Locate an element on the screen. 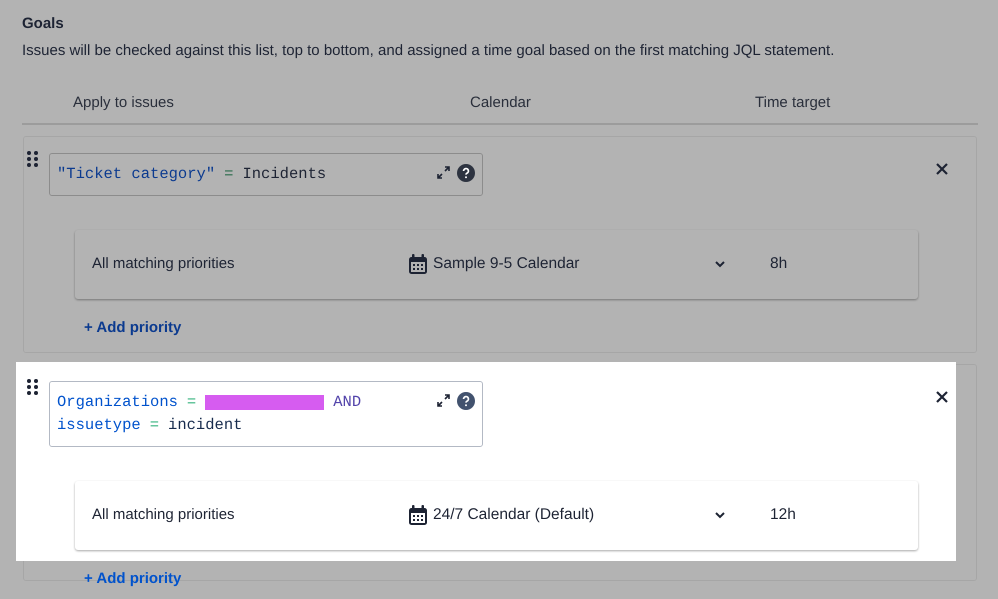 This screenshot has height=599, width=998. jql-token: "Ticket category" is located at coordinates (136, 174).